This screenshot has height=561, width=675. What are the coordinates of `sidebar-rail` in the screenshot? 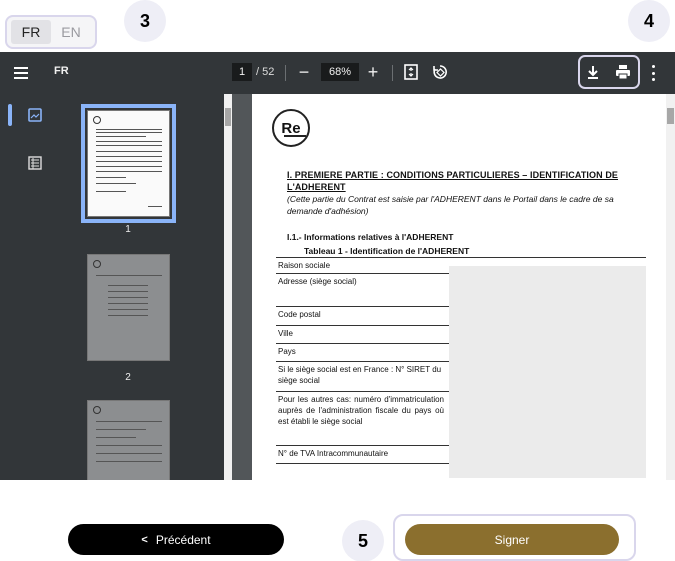 It's located at (30, 287).